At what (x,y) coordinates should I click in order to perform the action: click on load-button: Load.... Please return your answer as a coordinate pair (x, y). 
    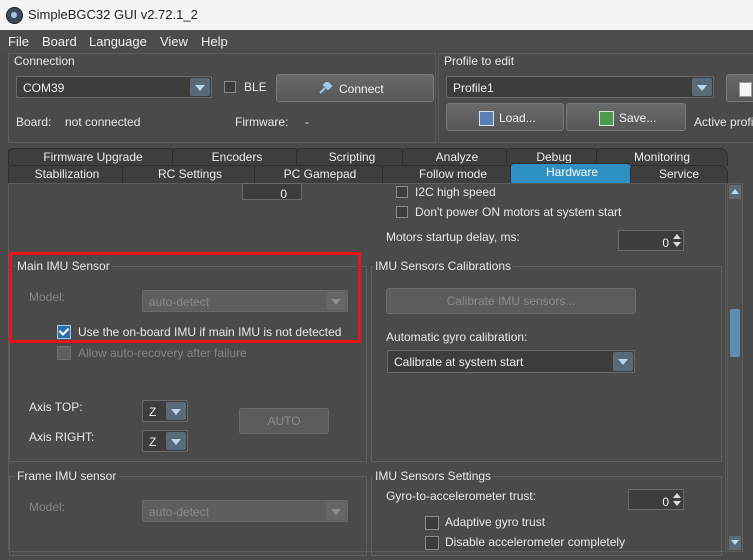
    Looking at the image, I should click on (505, 117).